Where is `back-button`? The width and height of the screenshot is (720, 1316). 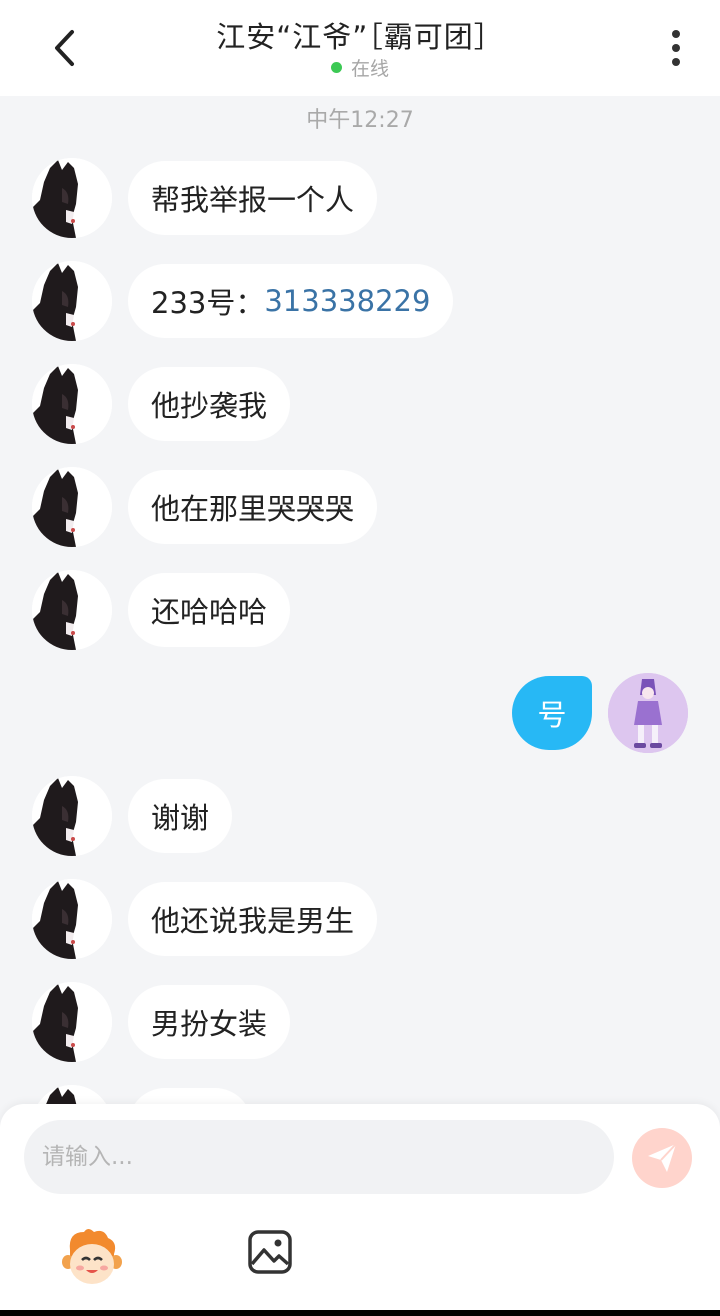
back-button is located at coordinates (64, 48).